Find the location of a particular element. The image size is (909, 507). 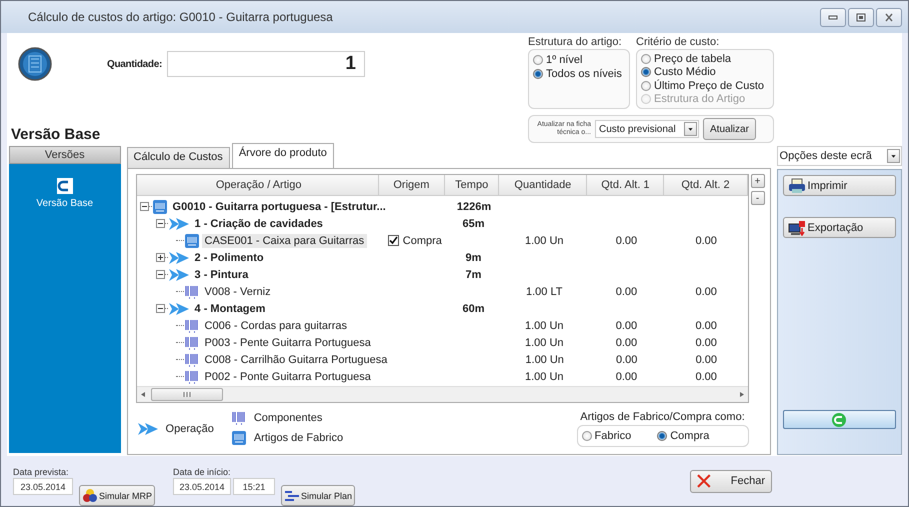

table-cell: 60m is located at coordinates (473, 308).